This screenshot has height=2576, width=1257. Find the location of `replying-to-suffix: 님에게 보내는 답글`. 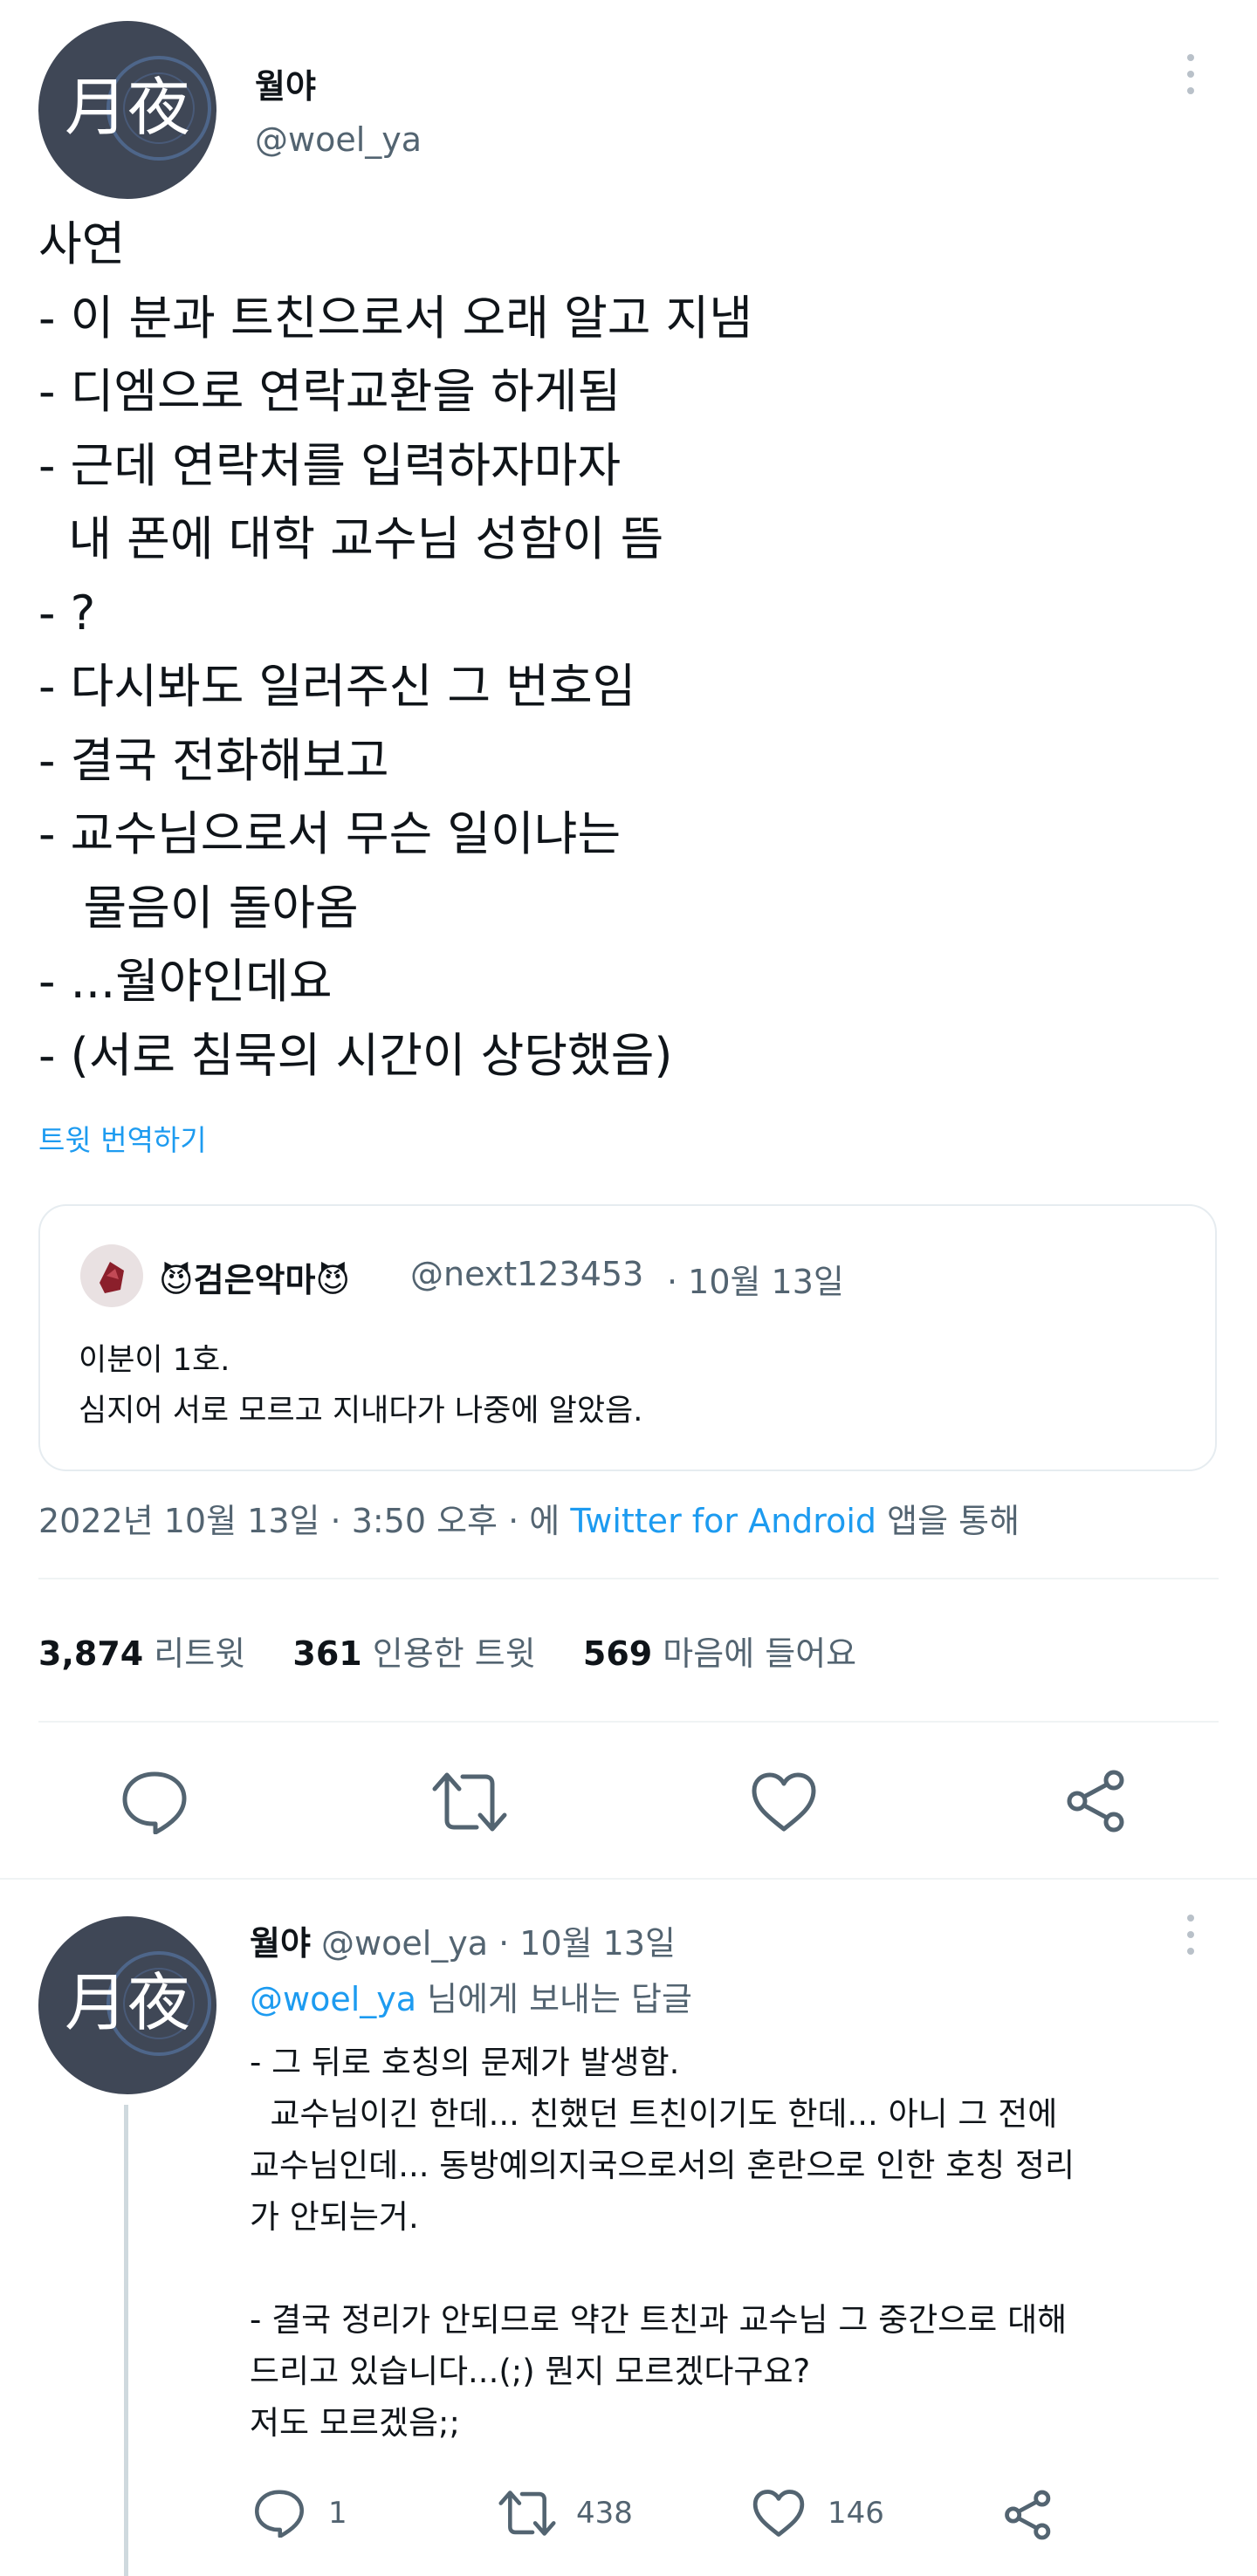

replying-to-suffix: 님에게 보내는 답글 is located at coordinates (559, 1999).